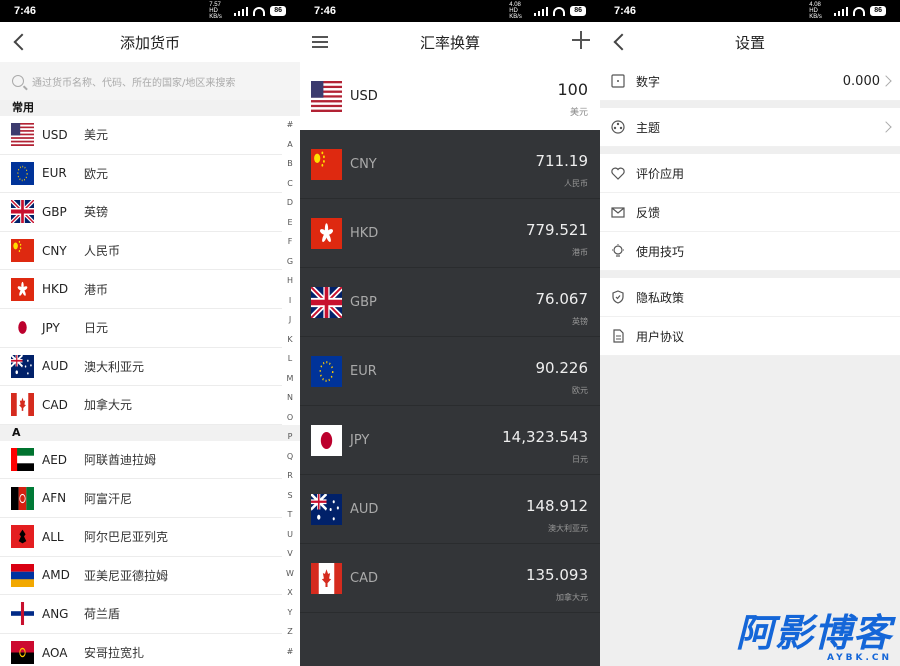  I want to click on currency-row-afn: AFN 阿富汗尼, so click(141, 498).